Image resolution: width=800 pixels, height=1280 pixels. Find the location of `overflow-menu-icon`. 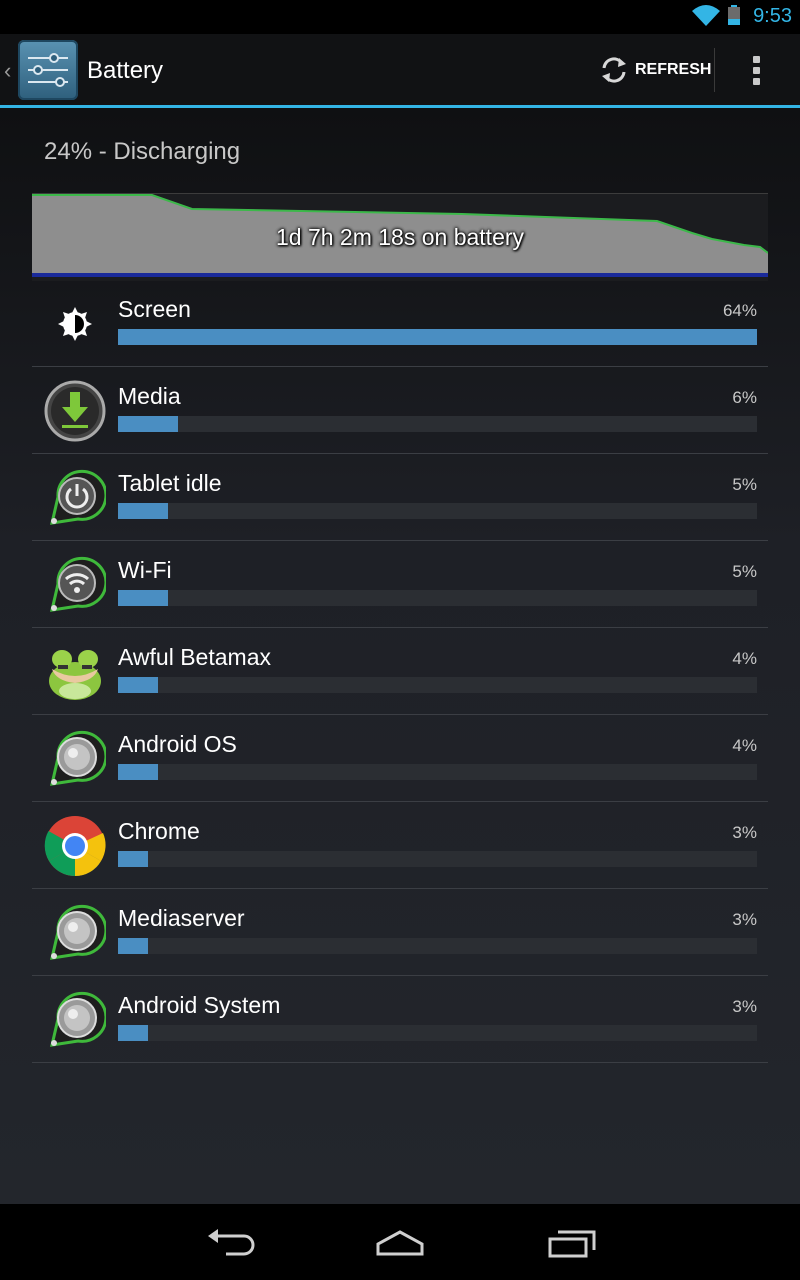

overflow-menu-icon is located at coordinates (756, 59).